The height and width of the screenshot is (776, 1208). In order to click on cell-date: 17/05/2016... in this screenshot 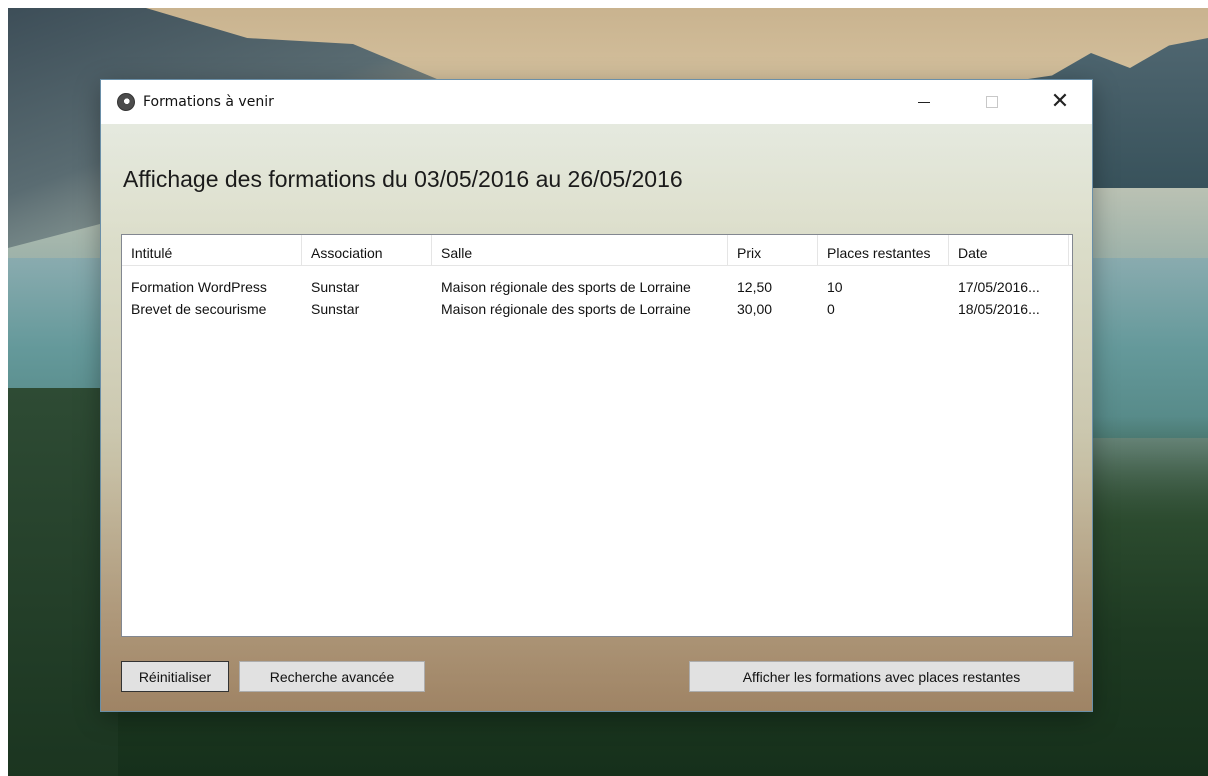, I will do `click(999, 287)`.